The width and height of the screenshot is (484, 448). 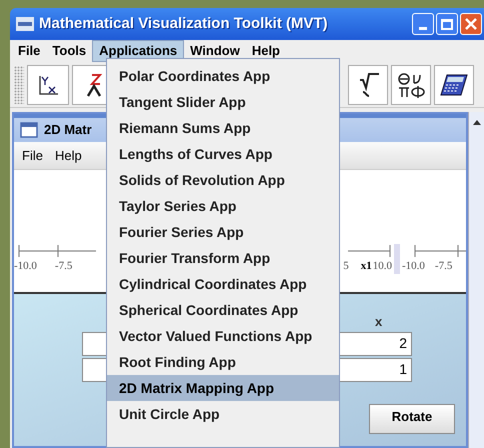 What do you see at coordinates (223, 76) in the screenshot?
I see `menu-item: Polar Coordinates App` at bounding box center [223, 76].